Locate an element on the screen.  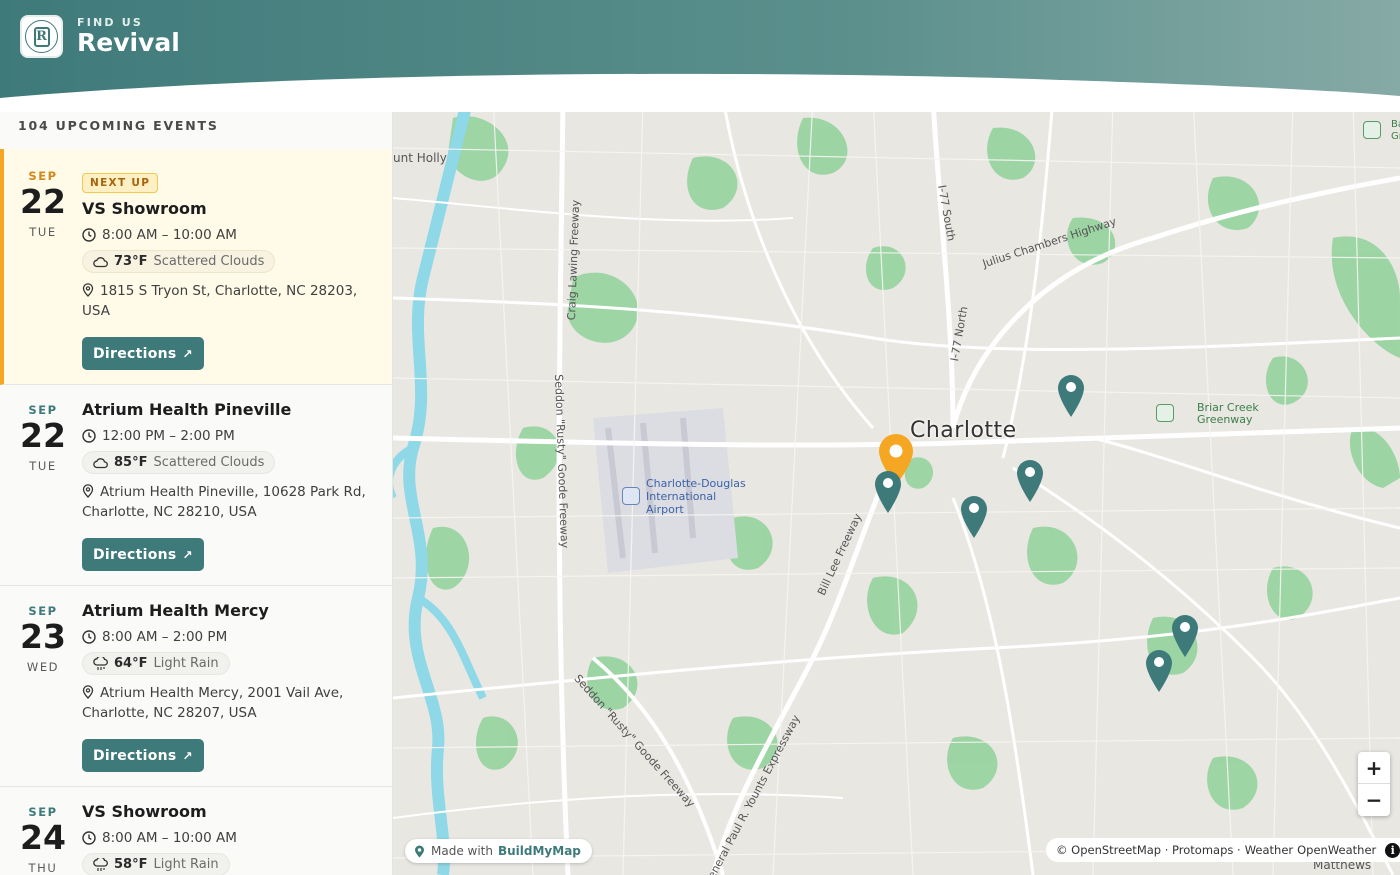
logo-badge-icon: R is located at coordinates (41, 36).